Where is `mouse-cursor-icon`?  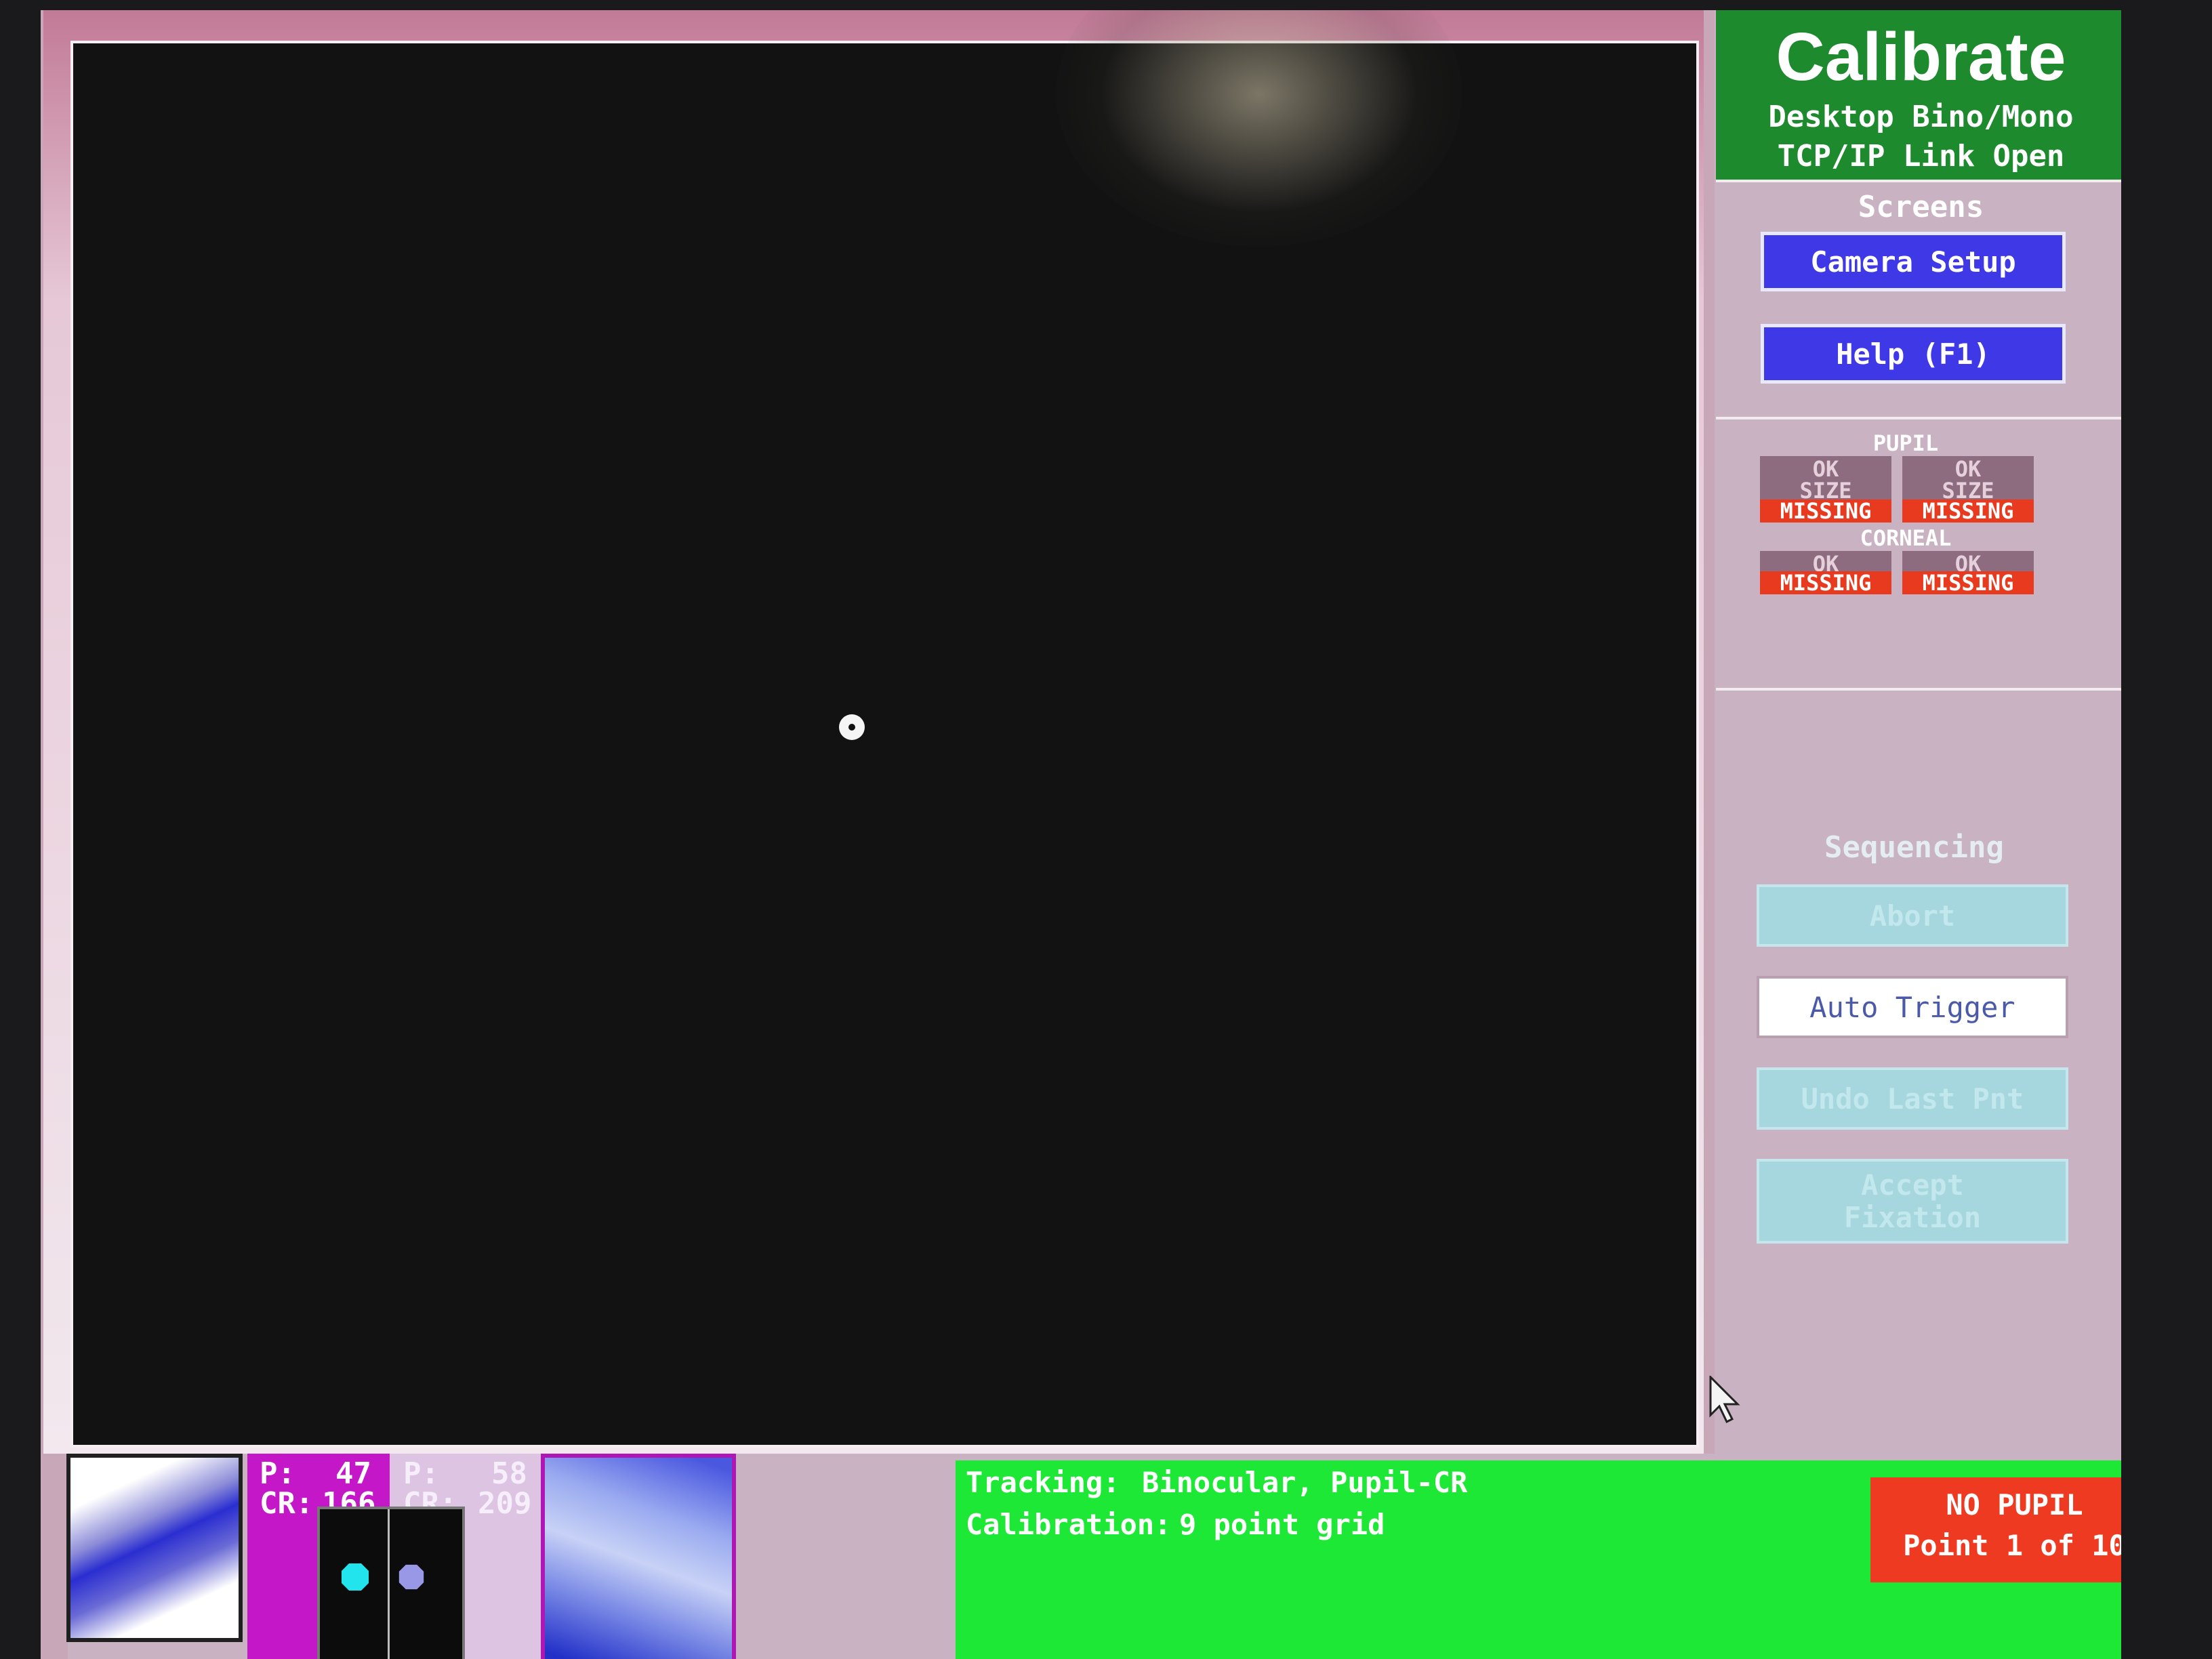 mouse-cursor-icon is located at coordinates (1725, 1400).